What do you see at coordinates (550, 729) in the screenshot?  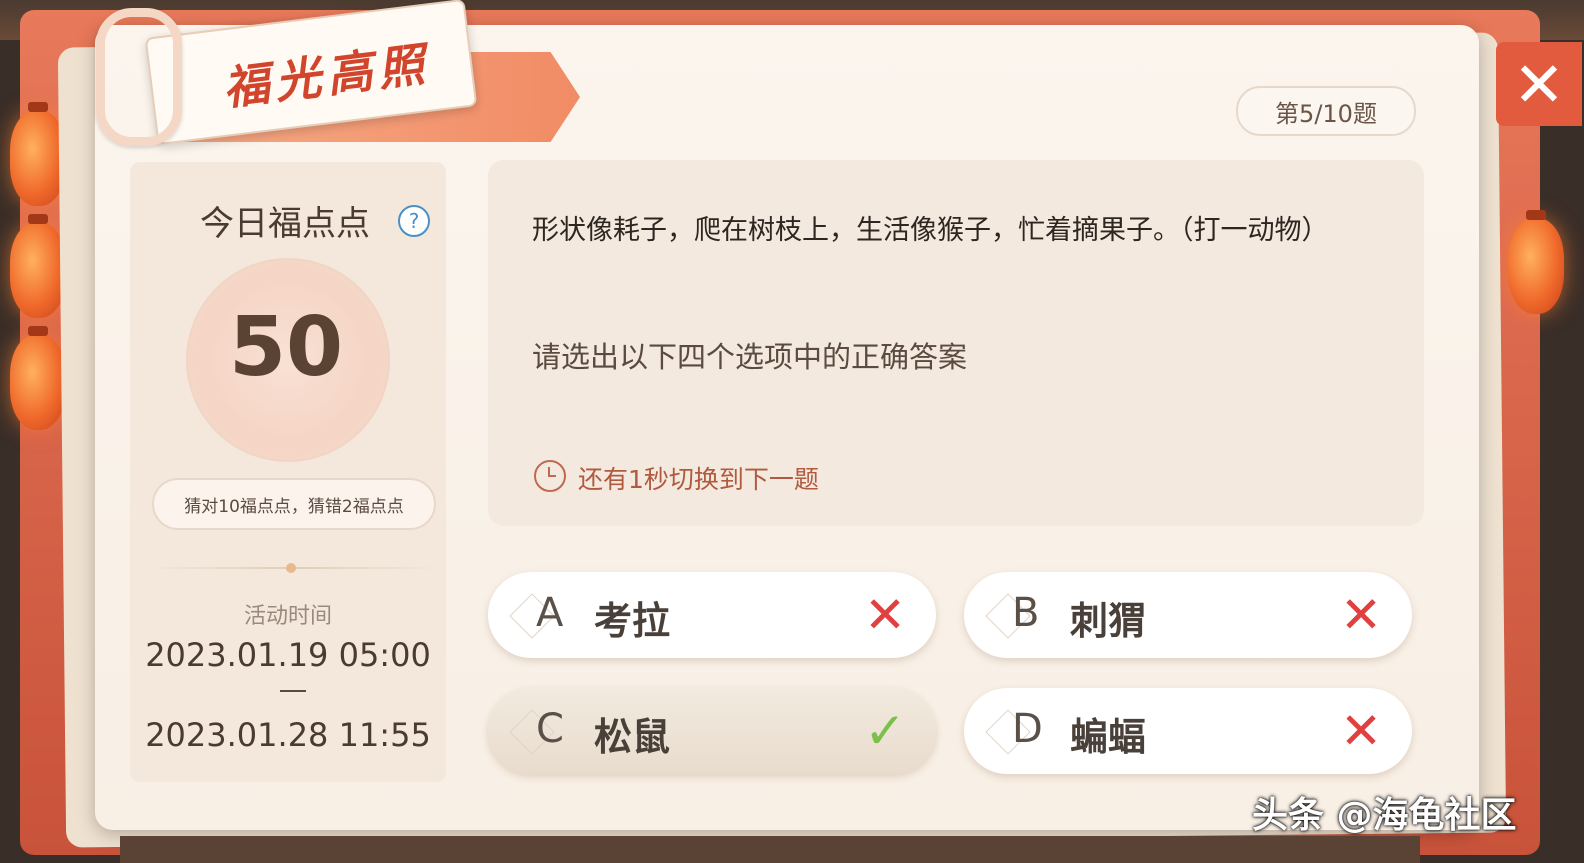 I see `option-letter: C` at bounding box center [550, 729].